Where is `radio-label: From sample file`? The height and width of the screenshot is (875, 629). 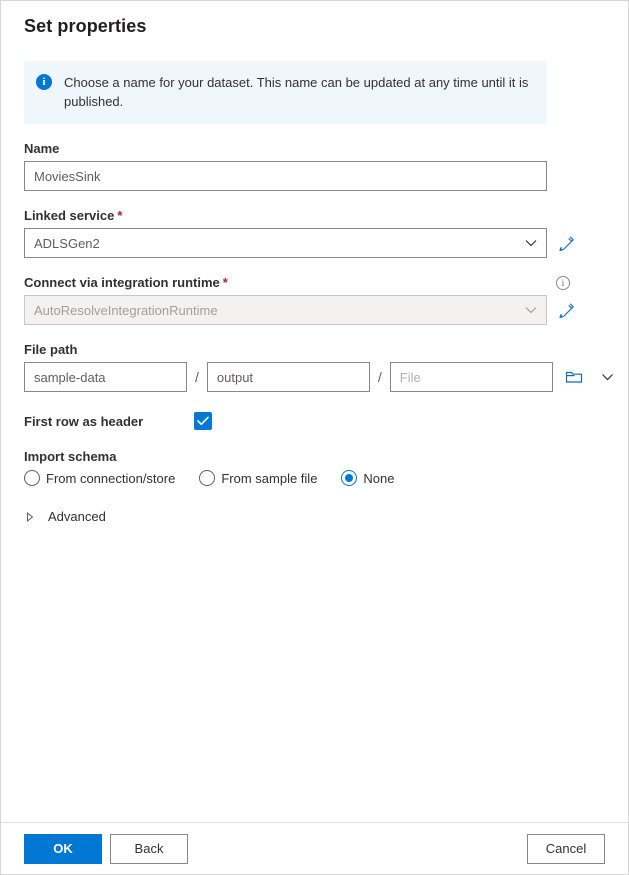
radio-label: From sample file is located at coordinates (269, 478).